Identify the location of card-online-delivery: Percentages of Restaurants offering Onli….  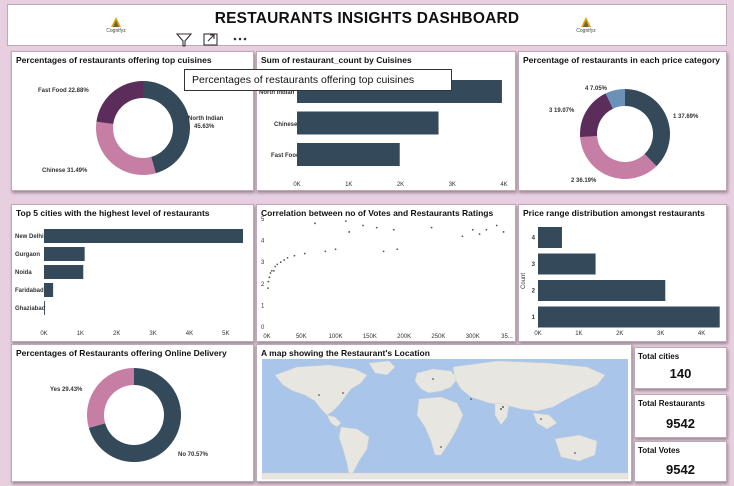
(132, 413).